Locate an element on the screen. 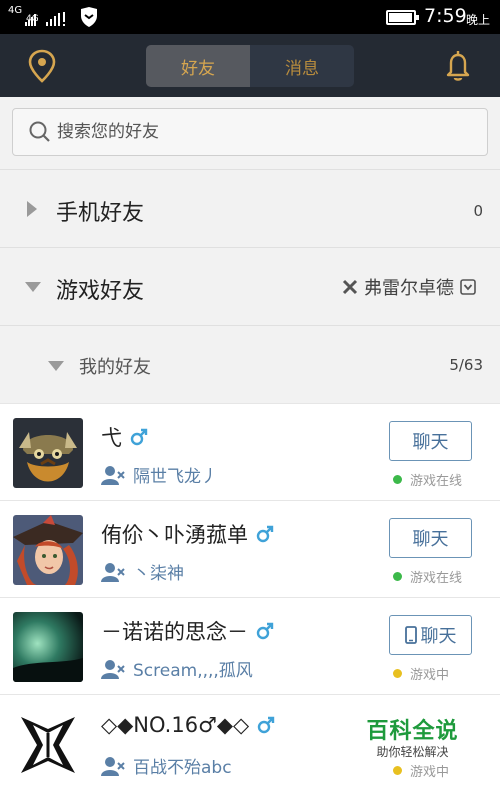 The height and width of the screenshot is (791, 500). network-label-1: 4G is located at coordinates (15, 10).